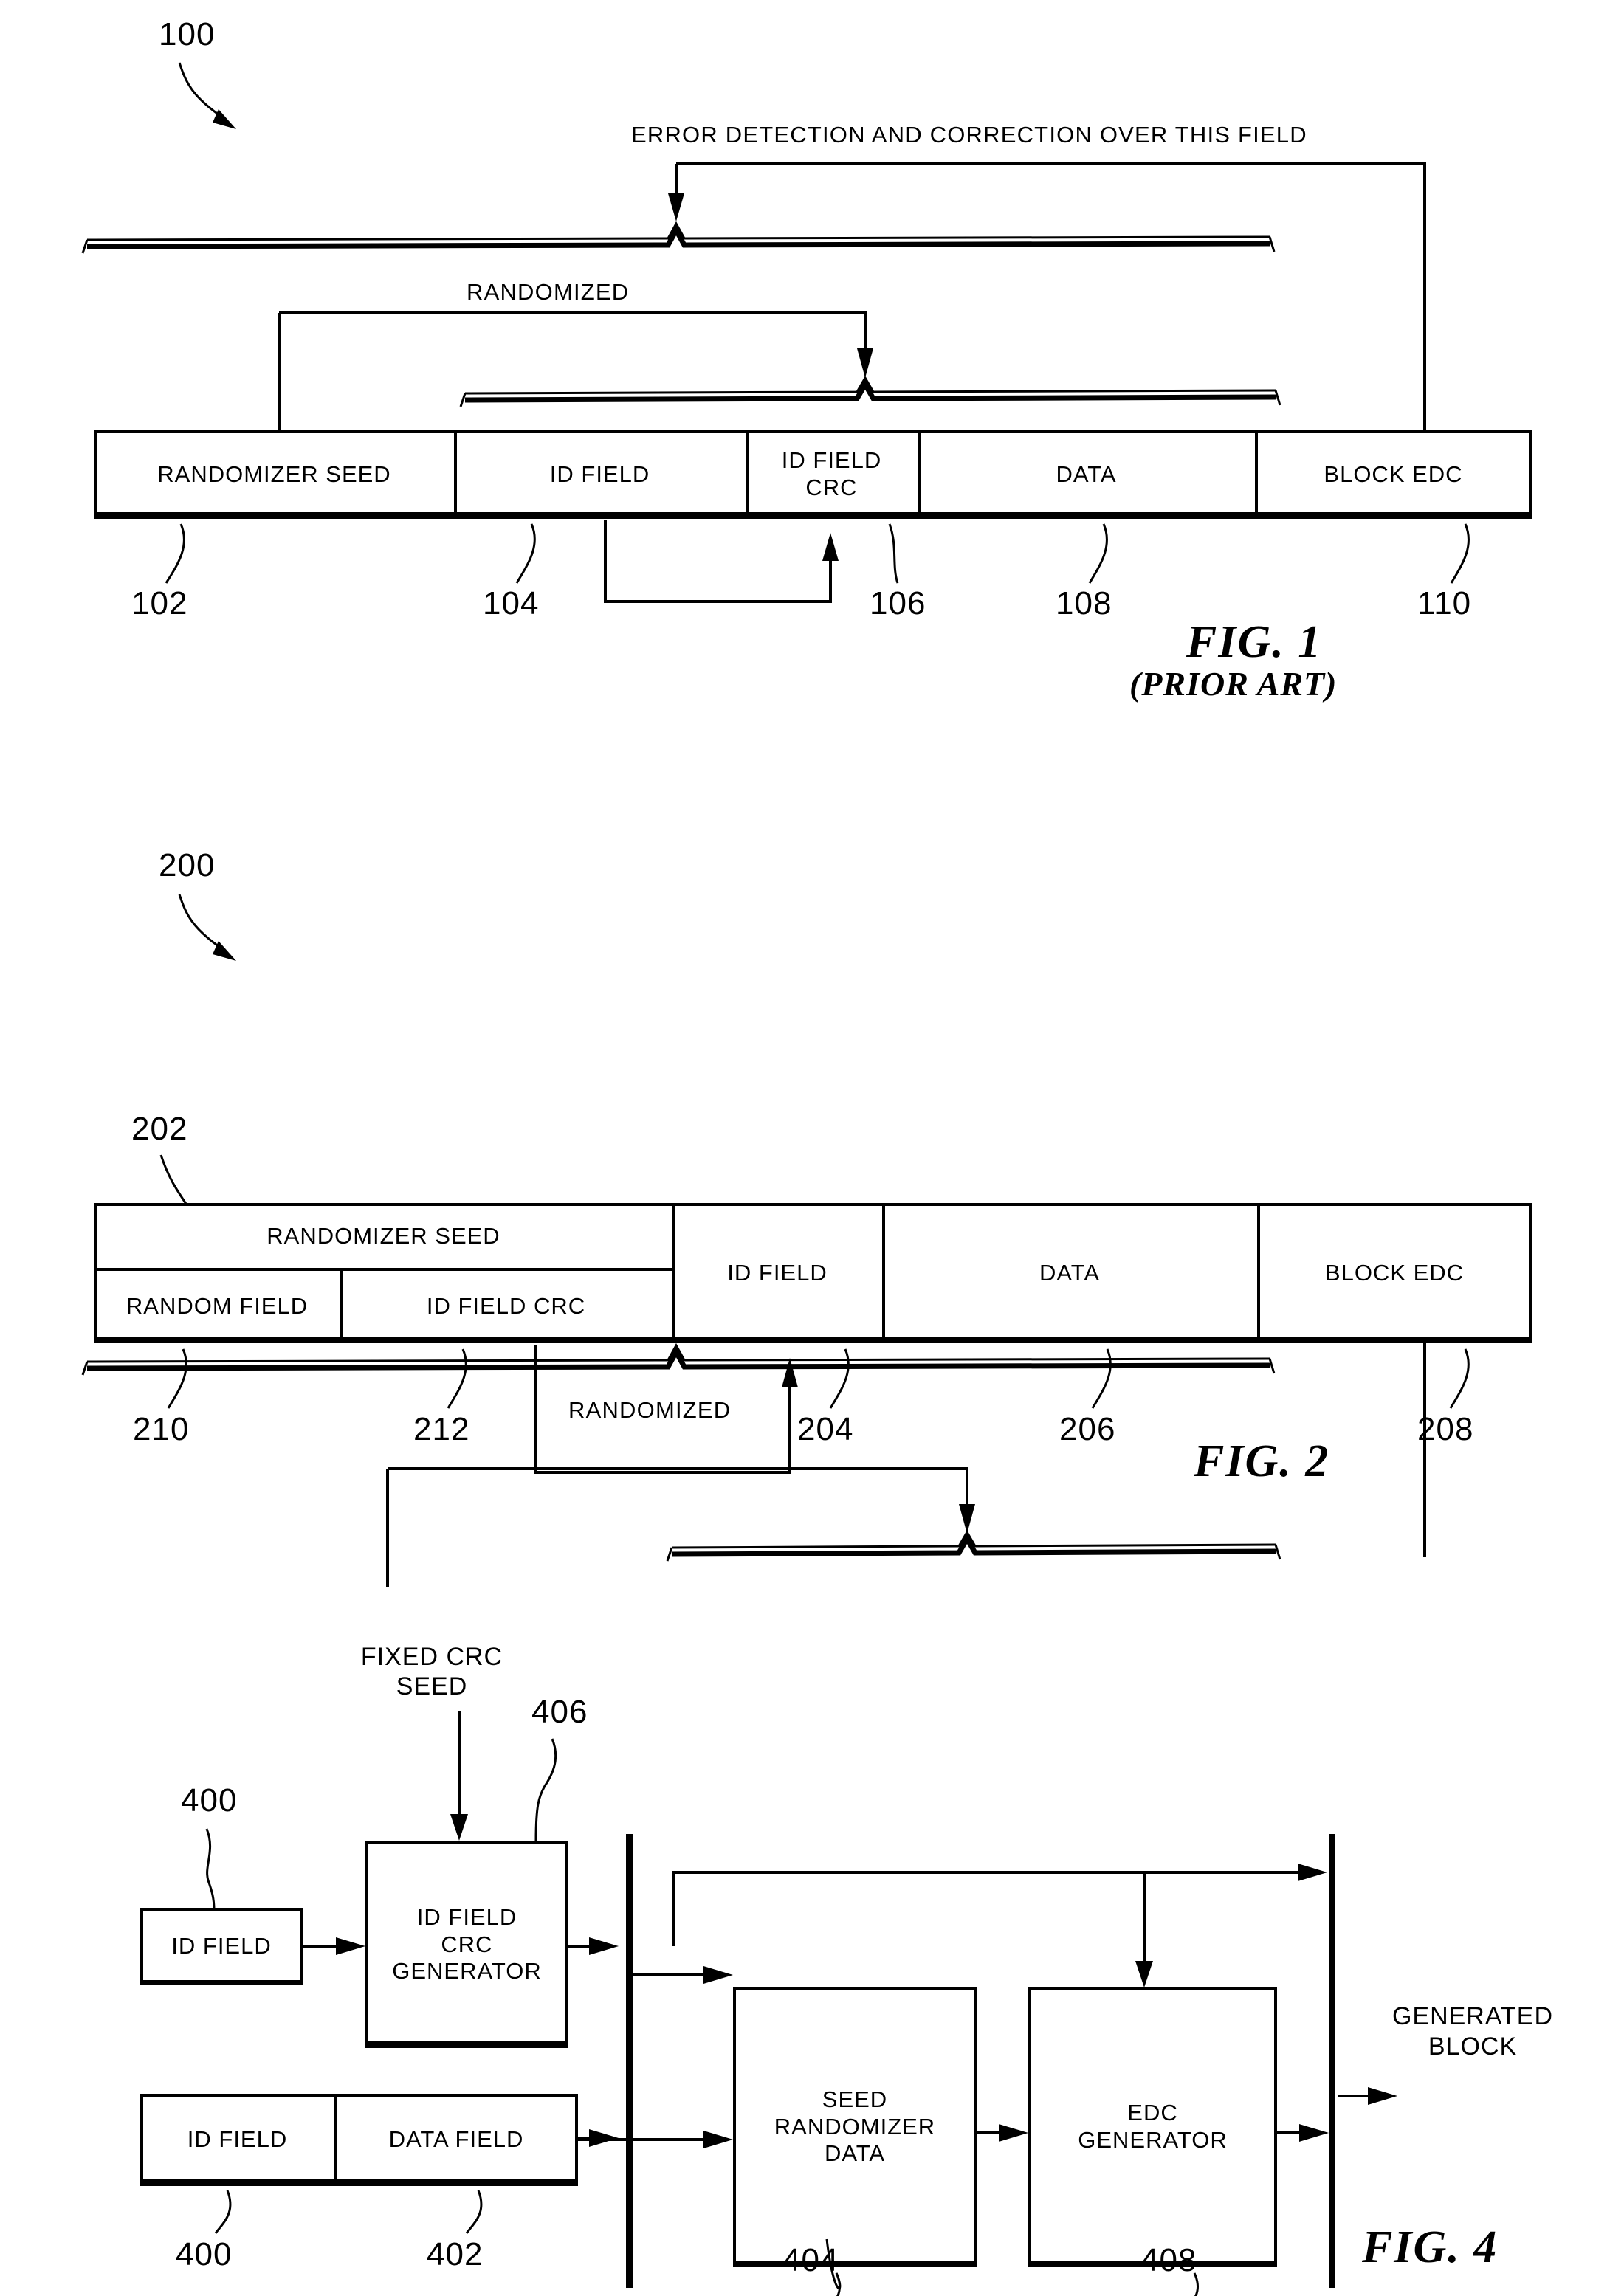  Describe the element at coordinates (1430, 2247) in the screenshot. I see `fig4-title: FIG. 4` at that location.